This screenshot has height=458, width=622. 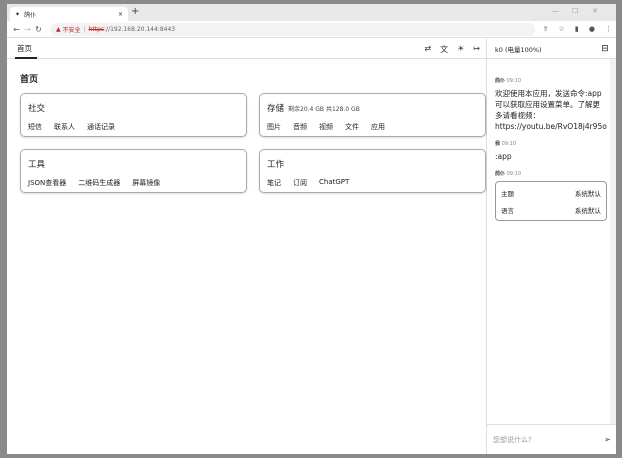 I want to click on tab-home: 首页, so click(x=26, y=49).